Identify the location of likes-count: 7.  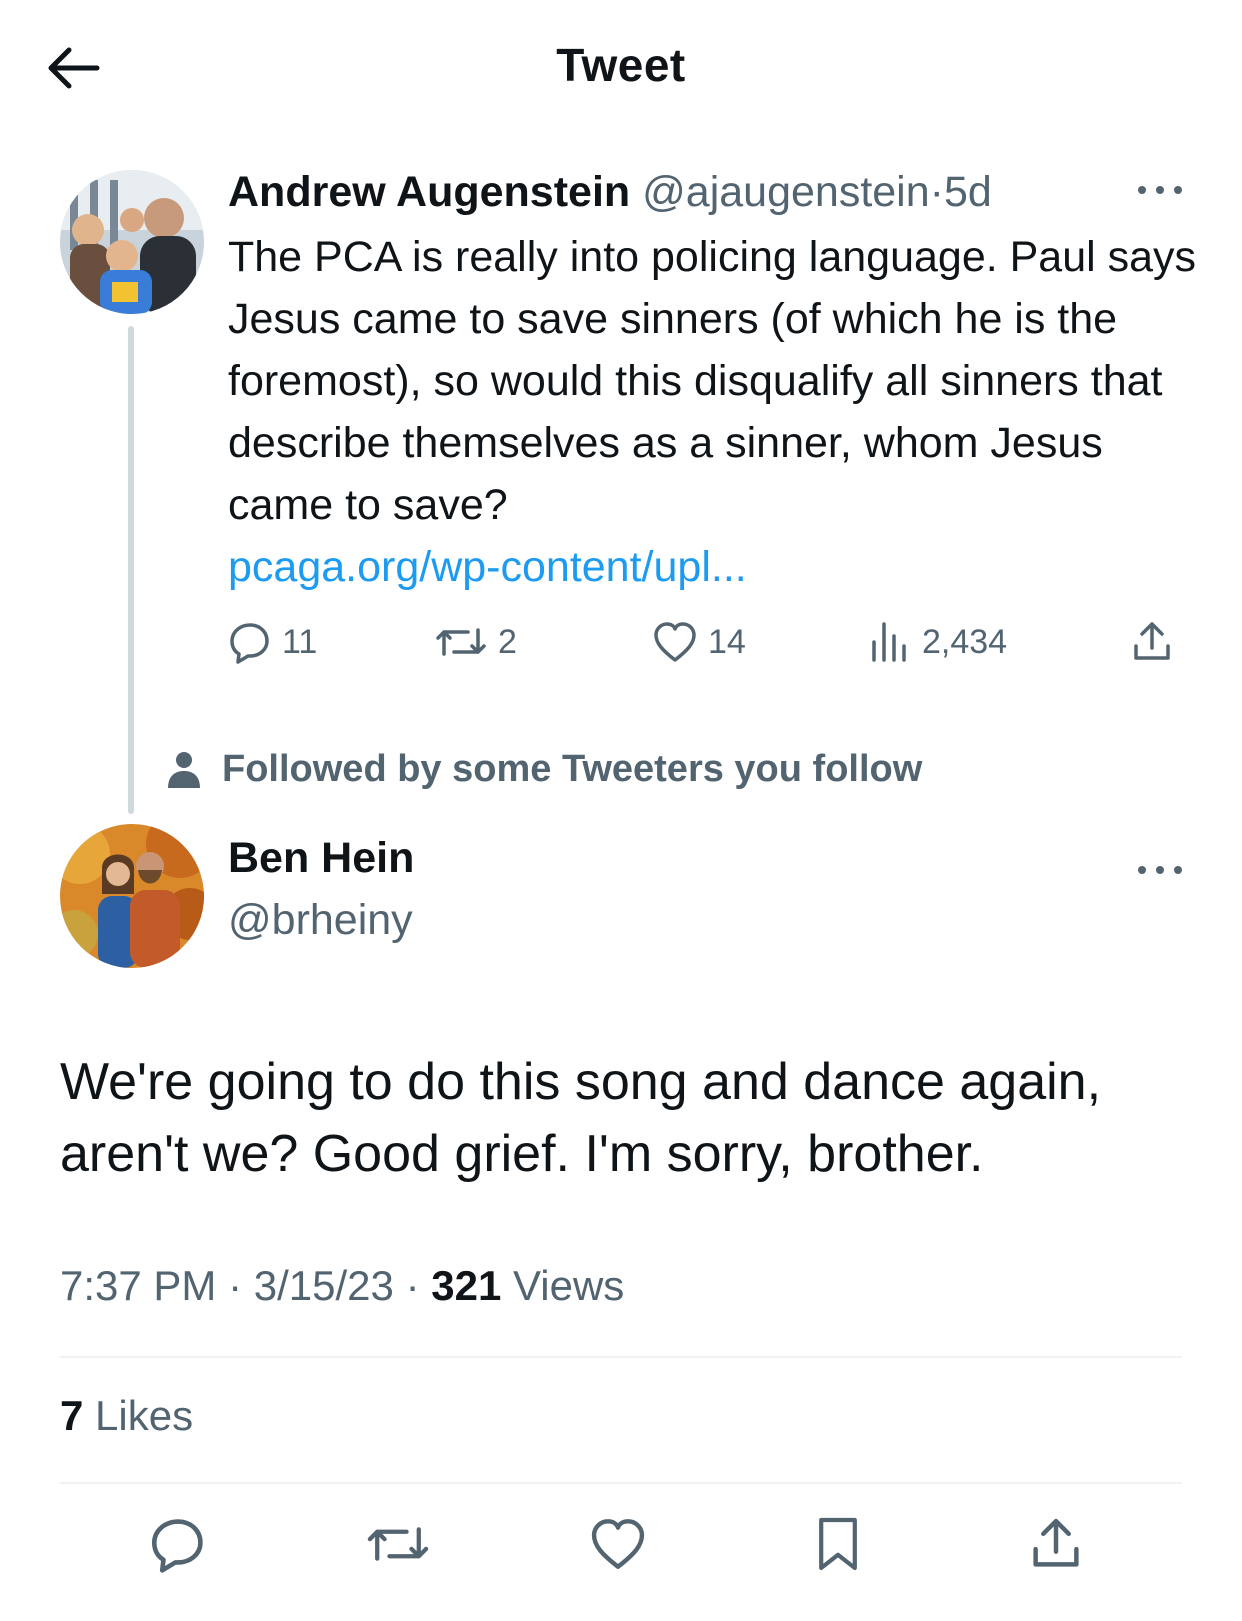
(72, 1415).